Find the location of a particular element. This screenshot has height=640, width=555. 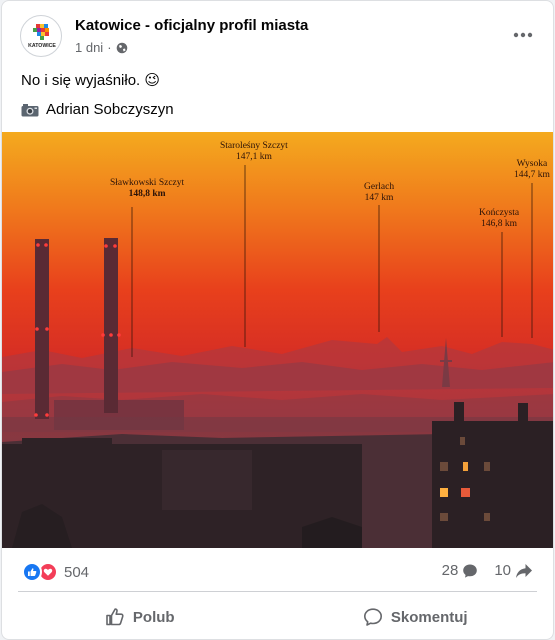

like-reaction-icon is located at coordinates (32, 572).